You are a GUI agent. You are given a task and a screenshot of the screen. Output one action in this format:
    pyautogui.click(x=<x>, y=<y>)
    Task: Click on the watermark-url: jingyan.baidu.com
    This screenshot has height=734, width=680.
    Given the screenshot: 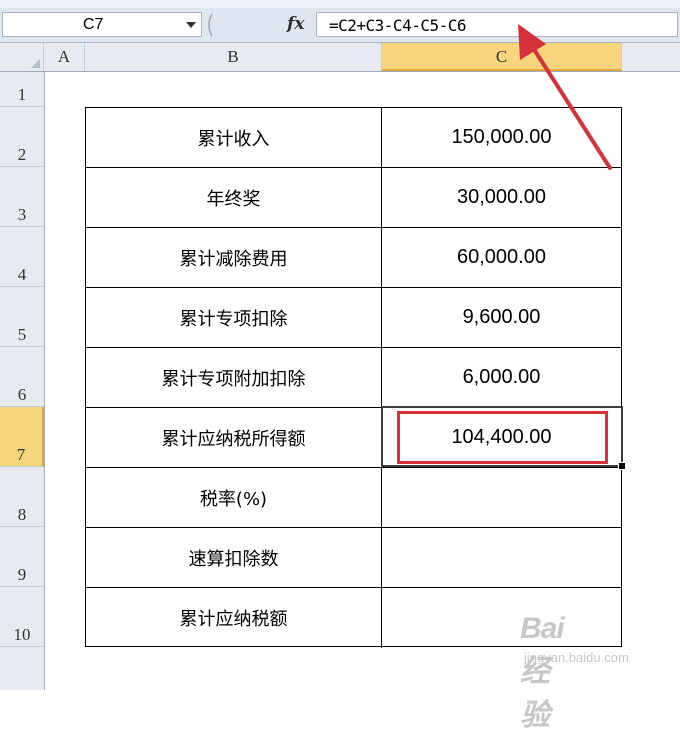 What is the action you would take?
    pyautogui.click(x=576, y=657)
    